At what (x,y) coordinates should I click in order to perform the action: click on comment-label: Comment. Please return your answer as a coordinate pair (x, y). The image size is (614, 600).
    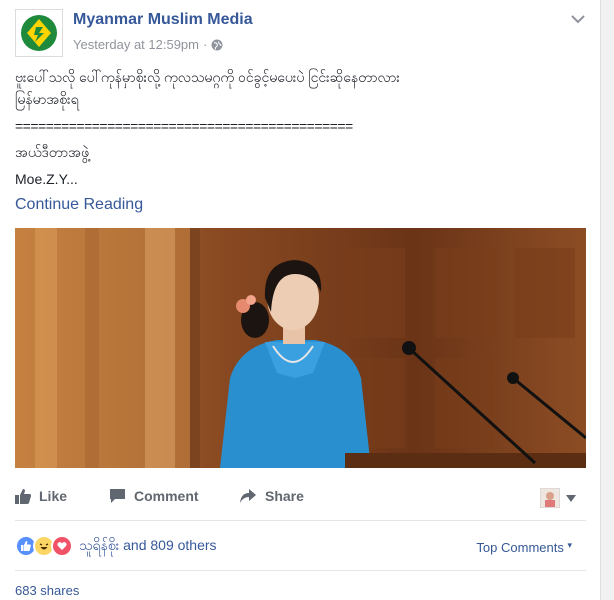
    Looking at the image, I should click on (166, 496).